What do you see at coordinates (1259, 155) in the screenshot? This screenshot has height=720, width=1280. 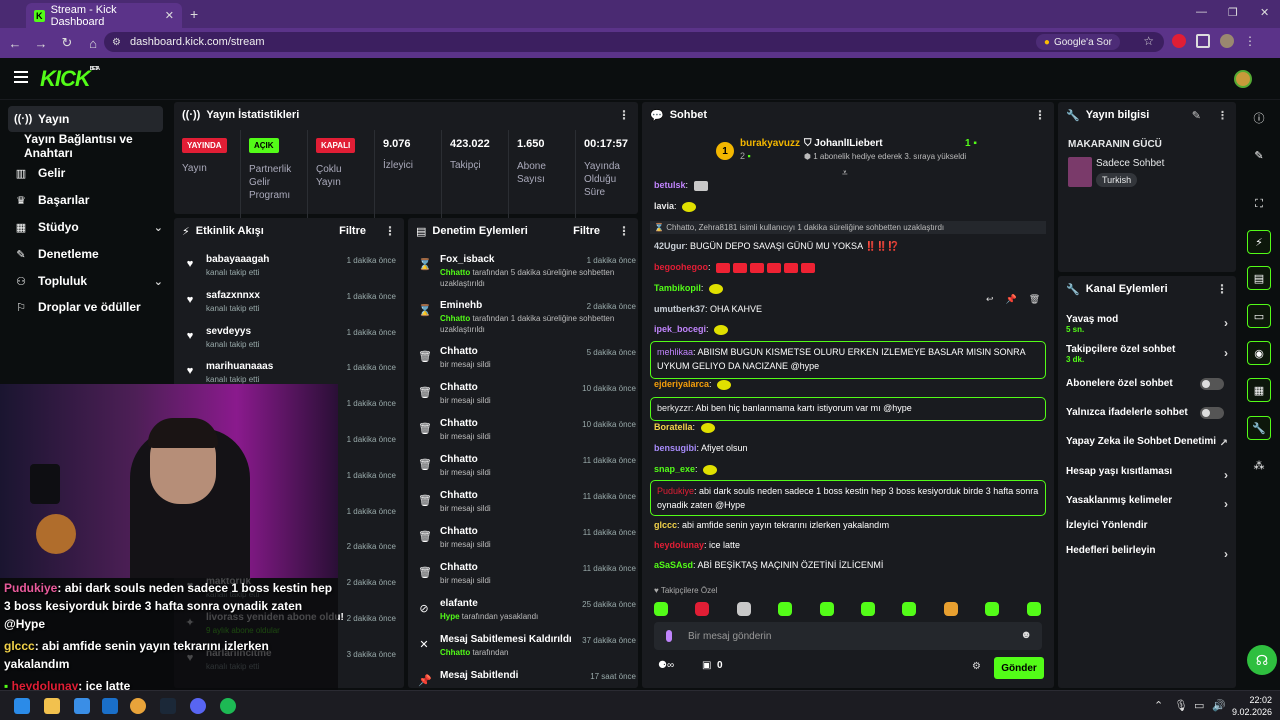 I see `edit-icon: ✎` at bounding box center [1259, 155].